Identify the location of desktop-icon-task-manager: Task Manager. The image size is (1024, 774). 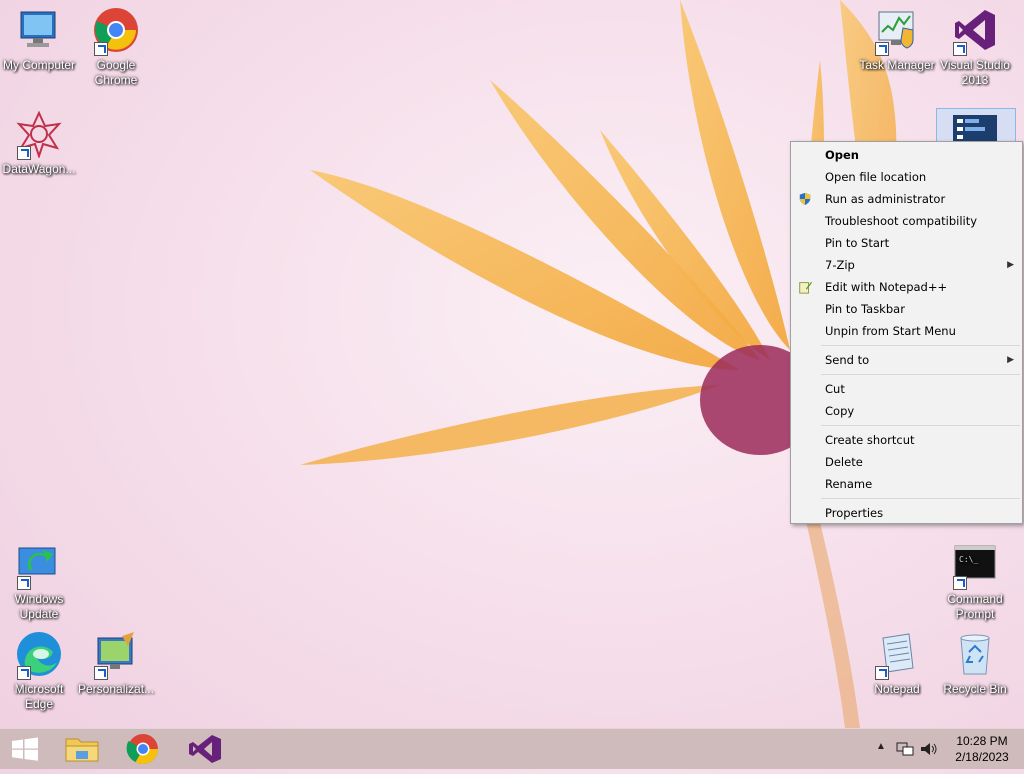
(897, 36).